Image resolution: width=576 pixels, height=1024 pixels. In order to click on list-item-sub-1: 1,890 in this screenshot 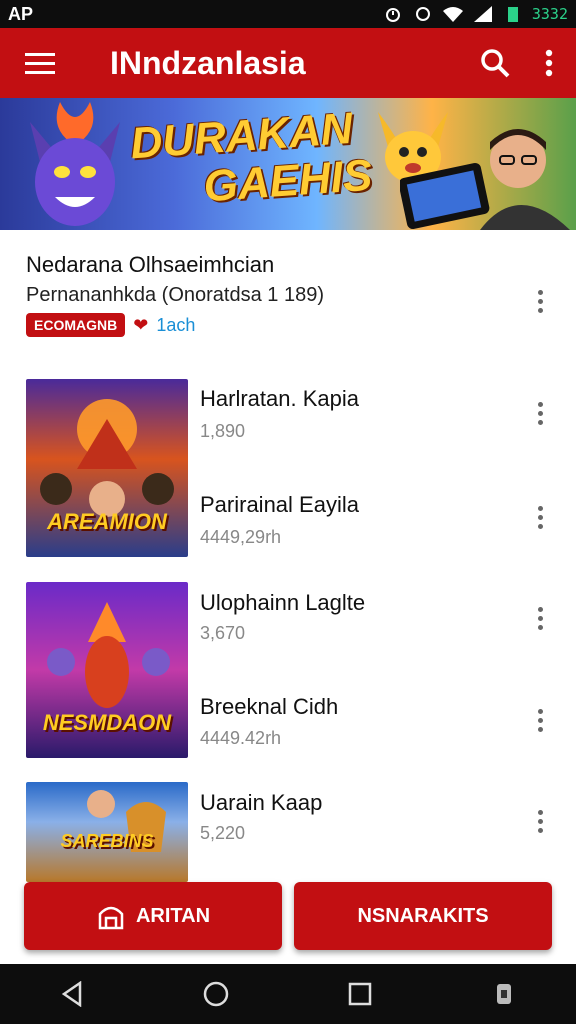, I will do `click(223, 431)`.